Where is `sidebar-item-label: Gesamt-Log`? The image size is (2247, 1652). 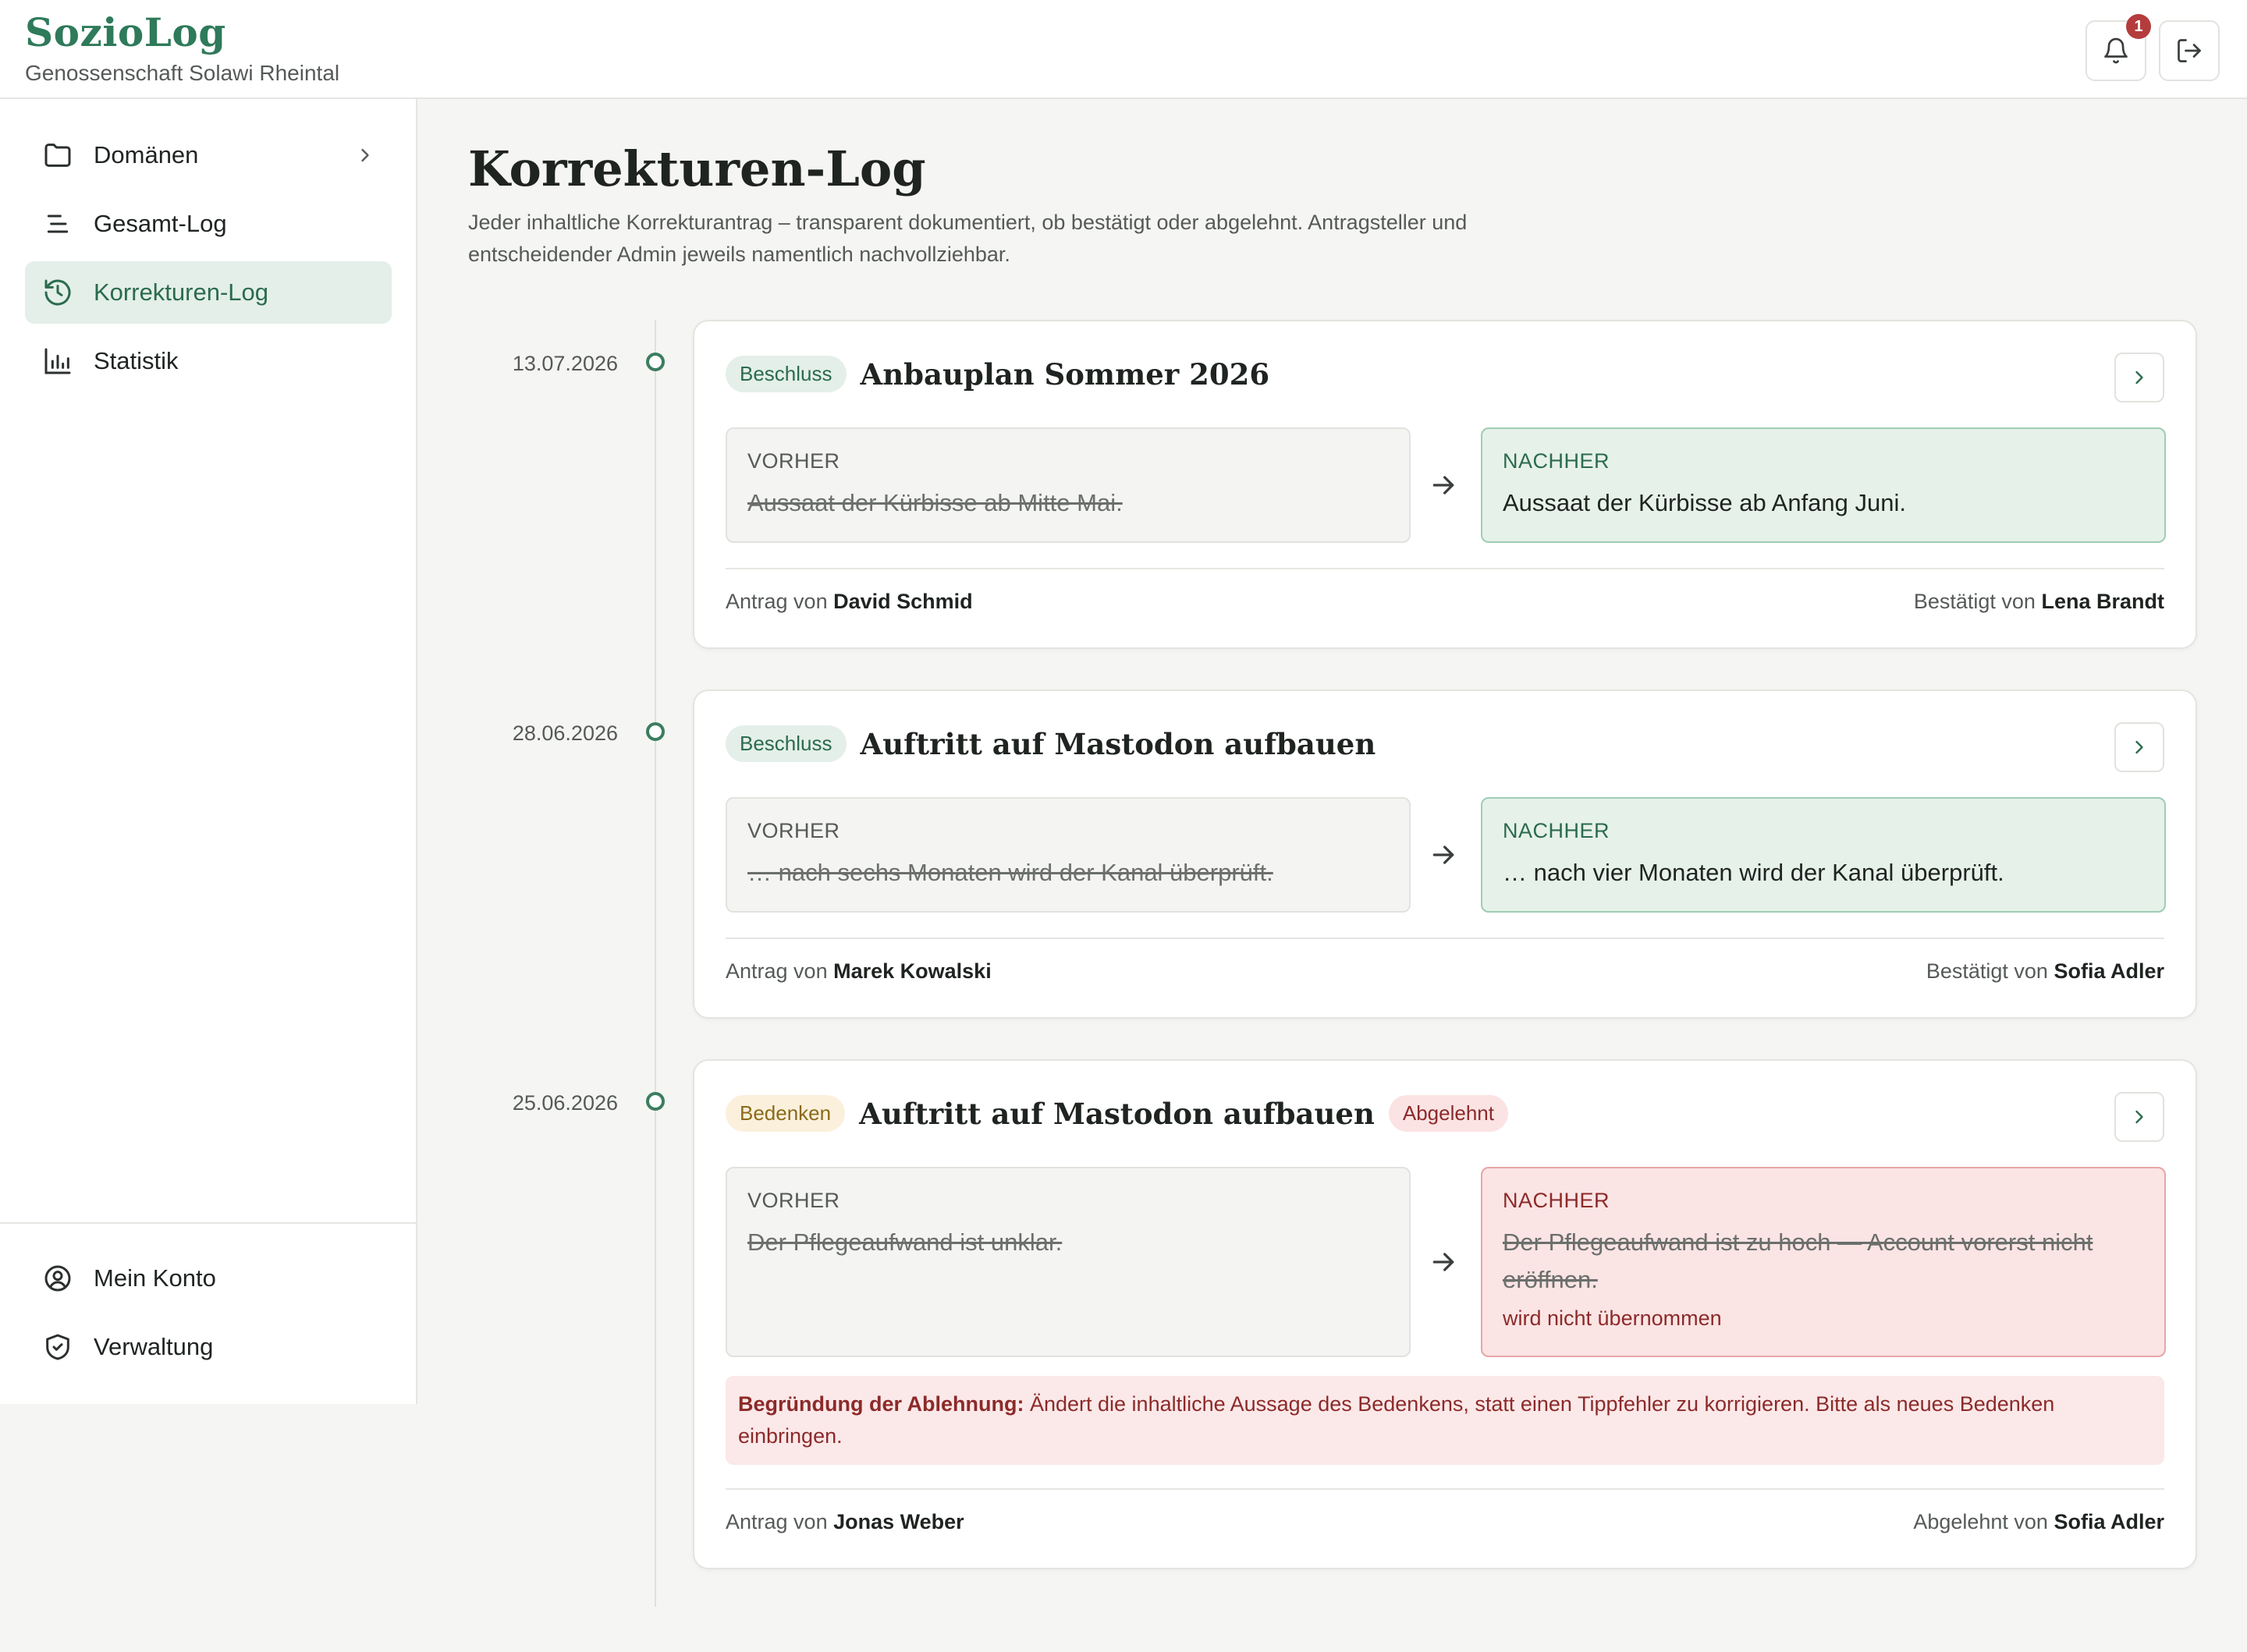
sidebar-item-label: Gesamt-Log is located at coordinates (160, 223).